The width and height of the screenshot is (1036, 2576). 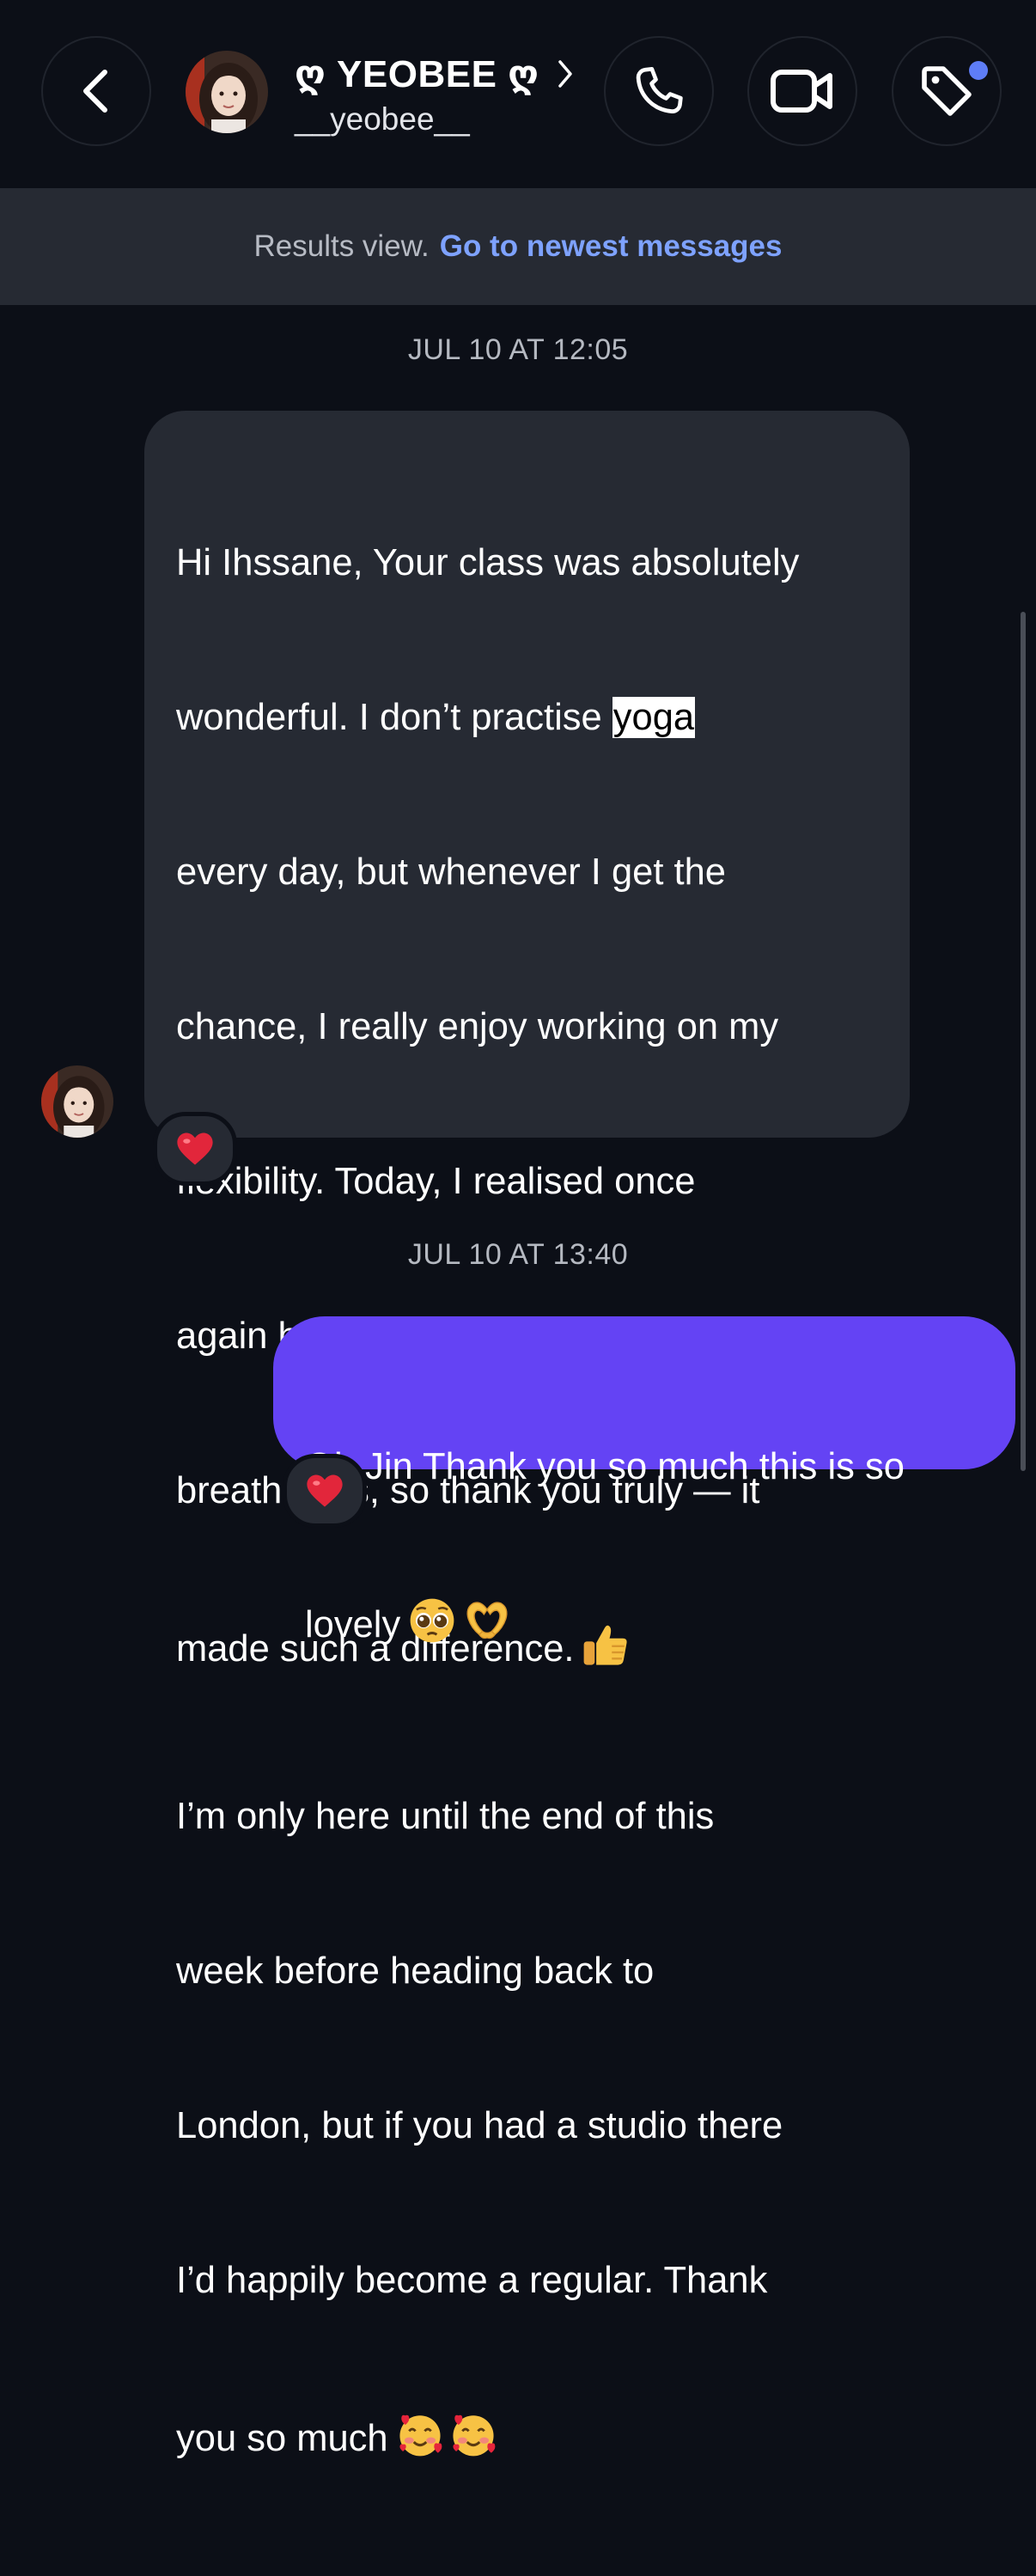 I want to click on tag-button, so click(x=947, y=91).